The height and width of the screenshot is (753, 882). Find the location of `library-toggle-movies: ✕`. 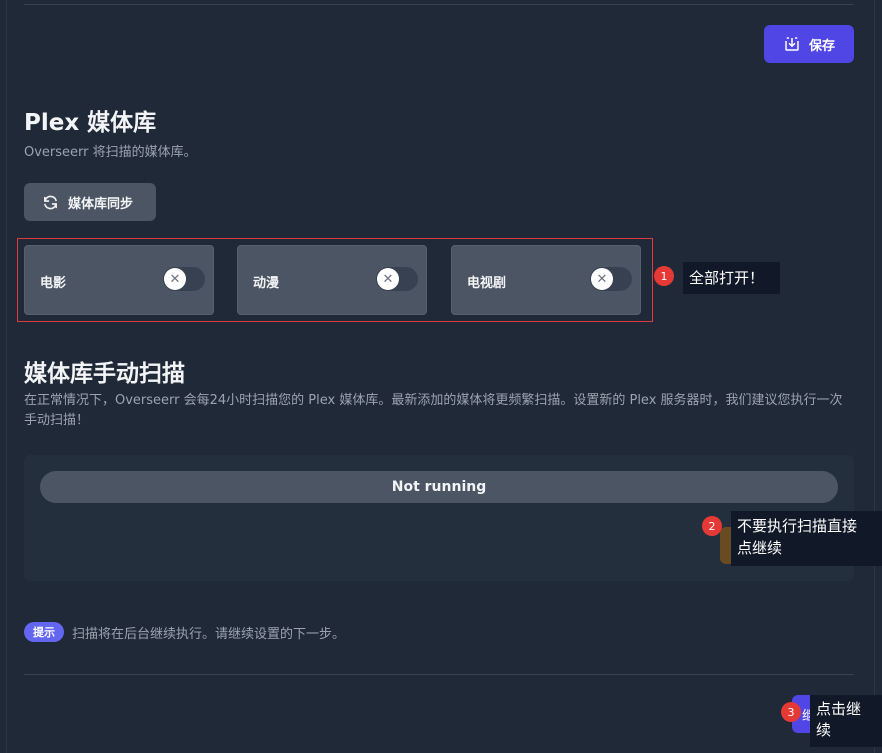

library-toggle-movies: ✕ is located at coordinates (184, 279).